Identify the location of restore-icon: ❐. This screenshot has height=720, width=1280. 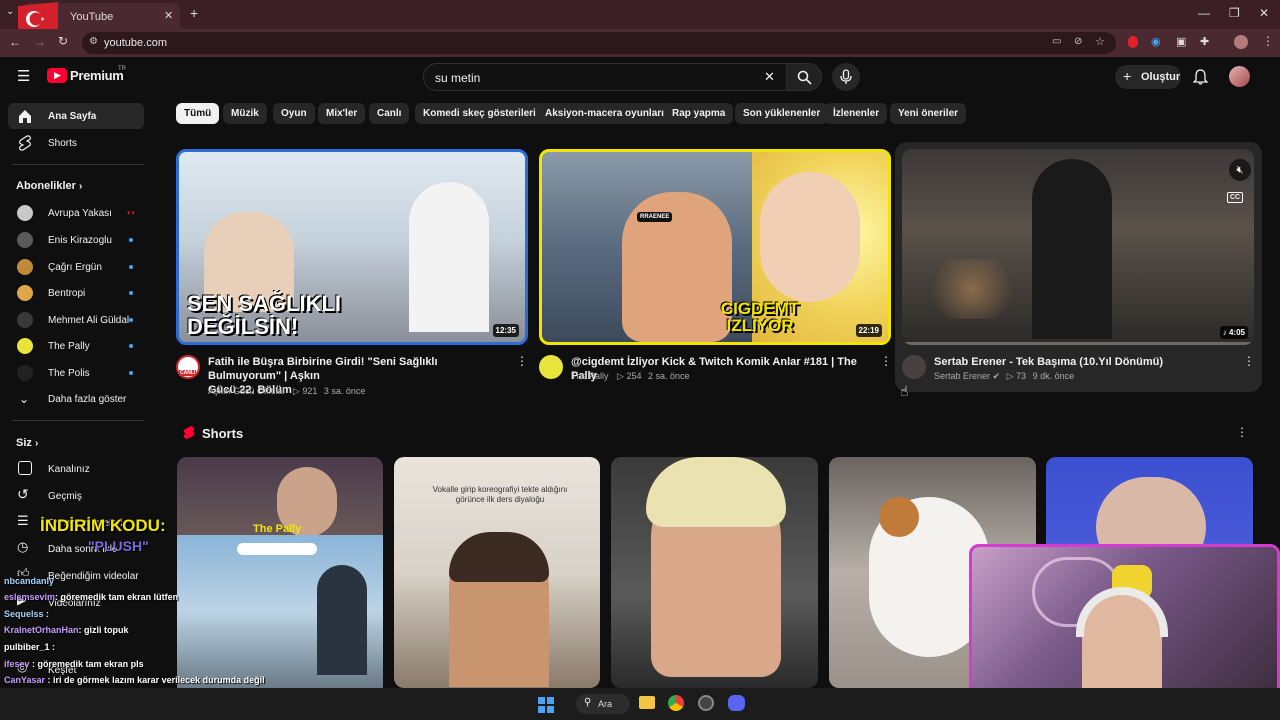
(1234, 13).